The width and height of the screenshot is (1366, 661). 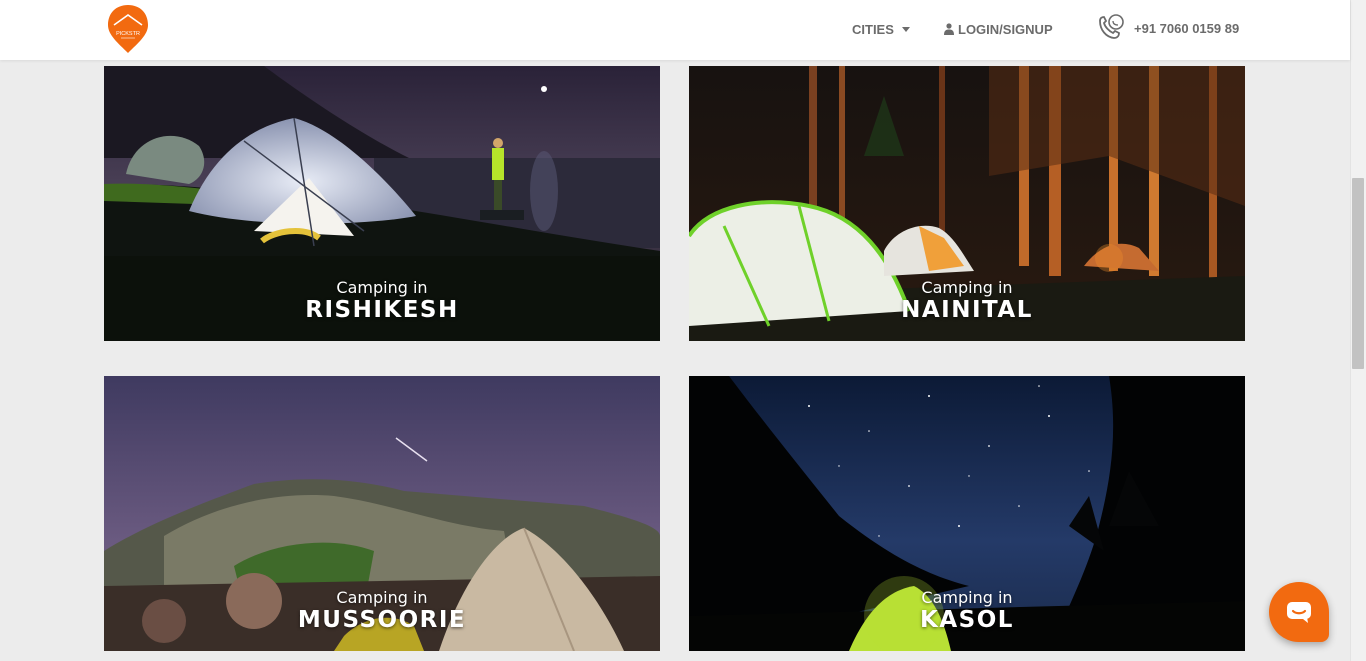 I want to click on card-caption: Camping in RISHIKESH, so click(x=382, y=301).